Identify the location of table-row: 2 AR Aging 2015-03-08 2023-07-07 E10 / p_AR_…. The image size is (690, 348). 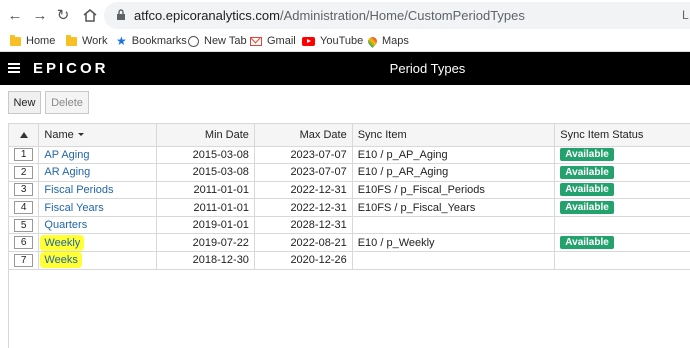
(349, 172).